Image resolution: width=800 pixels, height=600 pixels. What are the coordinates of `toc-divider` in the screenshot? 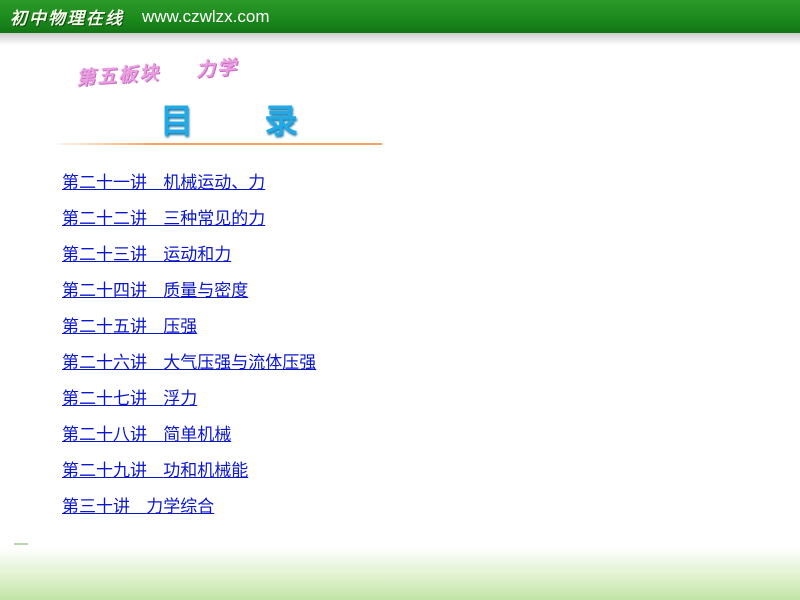 It's located at (219, 144).